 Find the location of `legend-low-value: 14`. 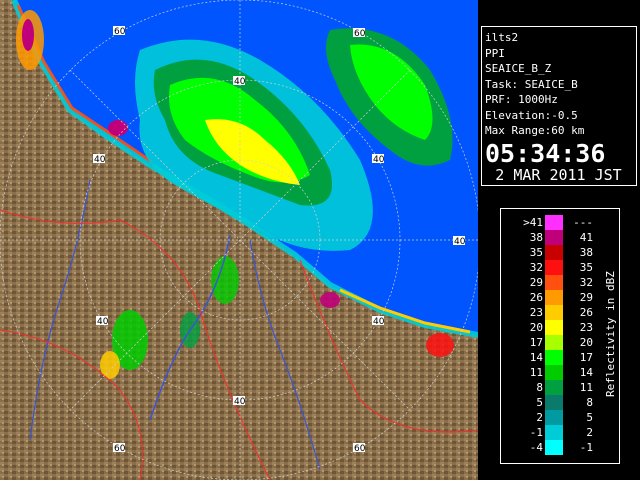

legend-low-value: 14 is located at coordinates (536, 357).